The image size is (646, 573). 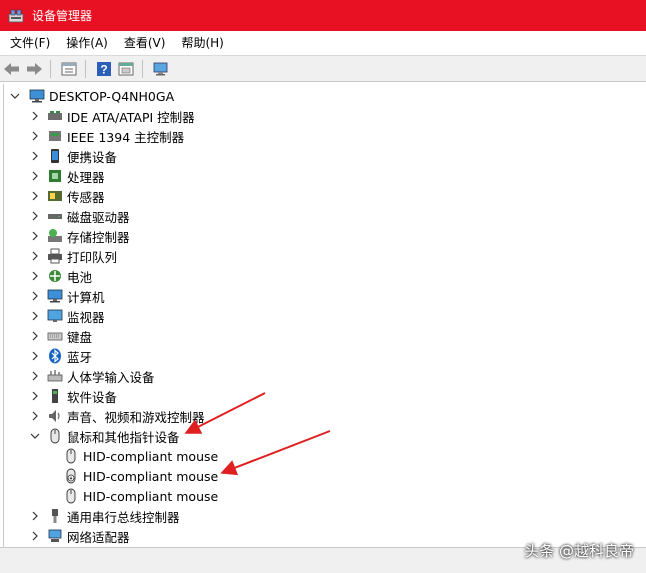 What do you see at coordinates (66, 316) in the screenshot?
I see `category-monitor: 监视器` at bounding box center [66, 316].